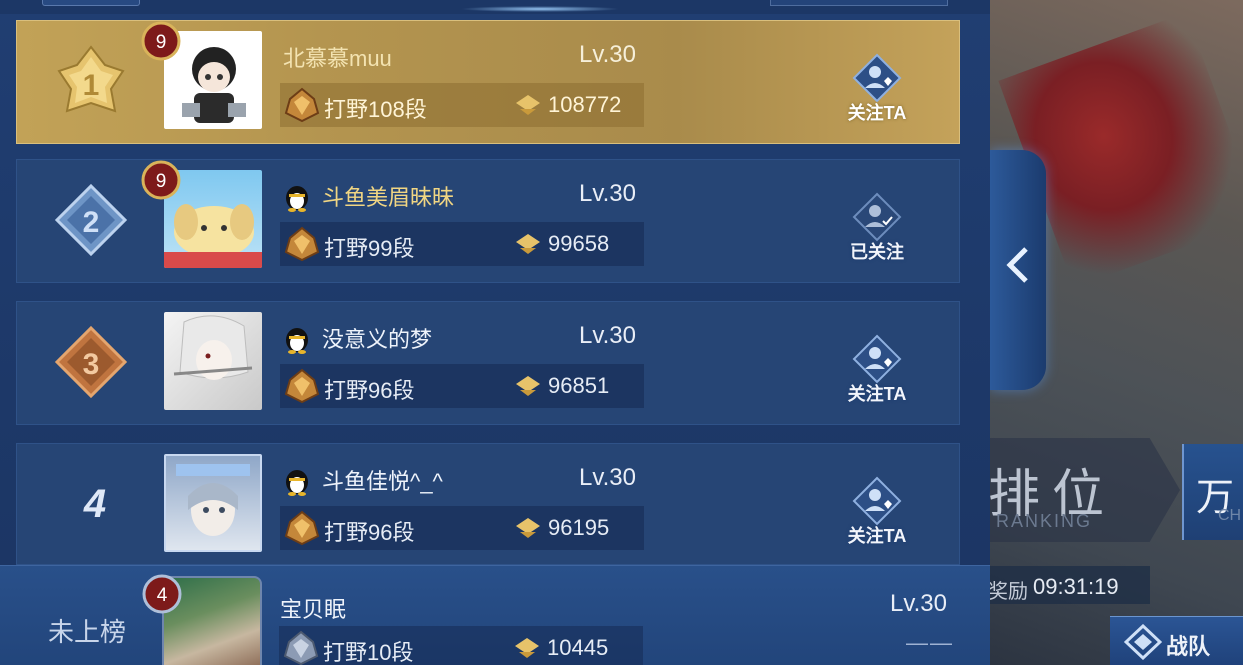  I want to click on rank-number: 2, so click(91, 222).